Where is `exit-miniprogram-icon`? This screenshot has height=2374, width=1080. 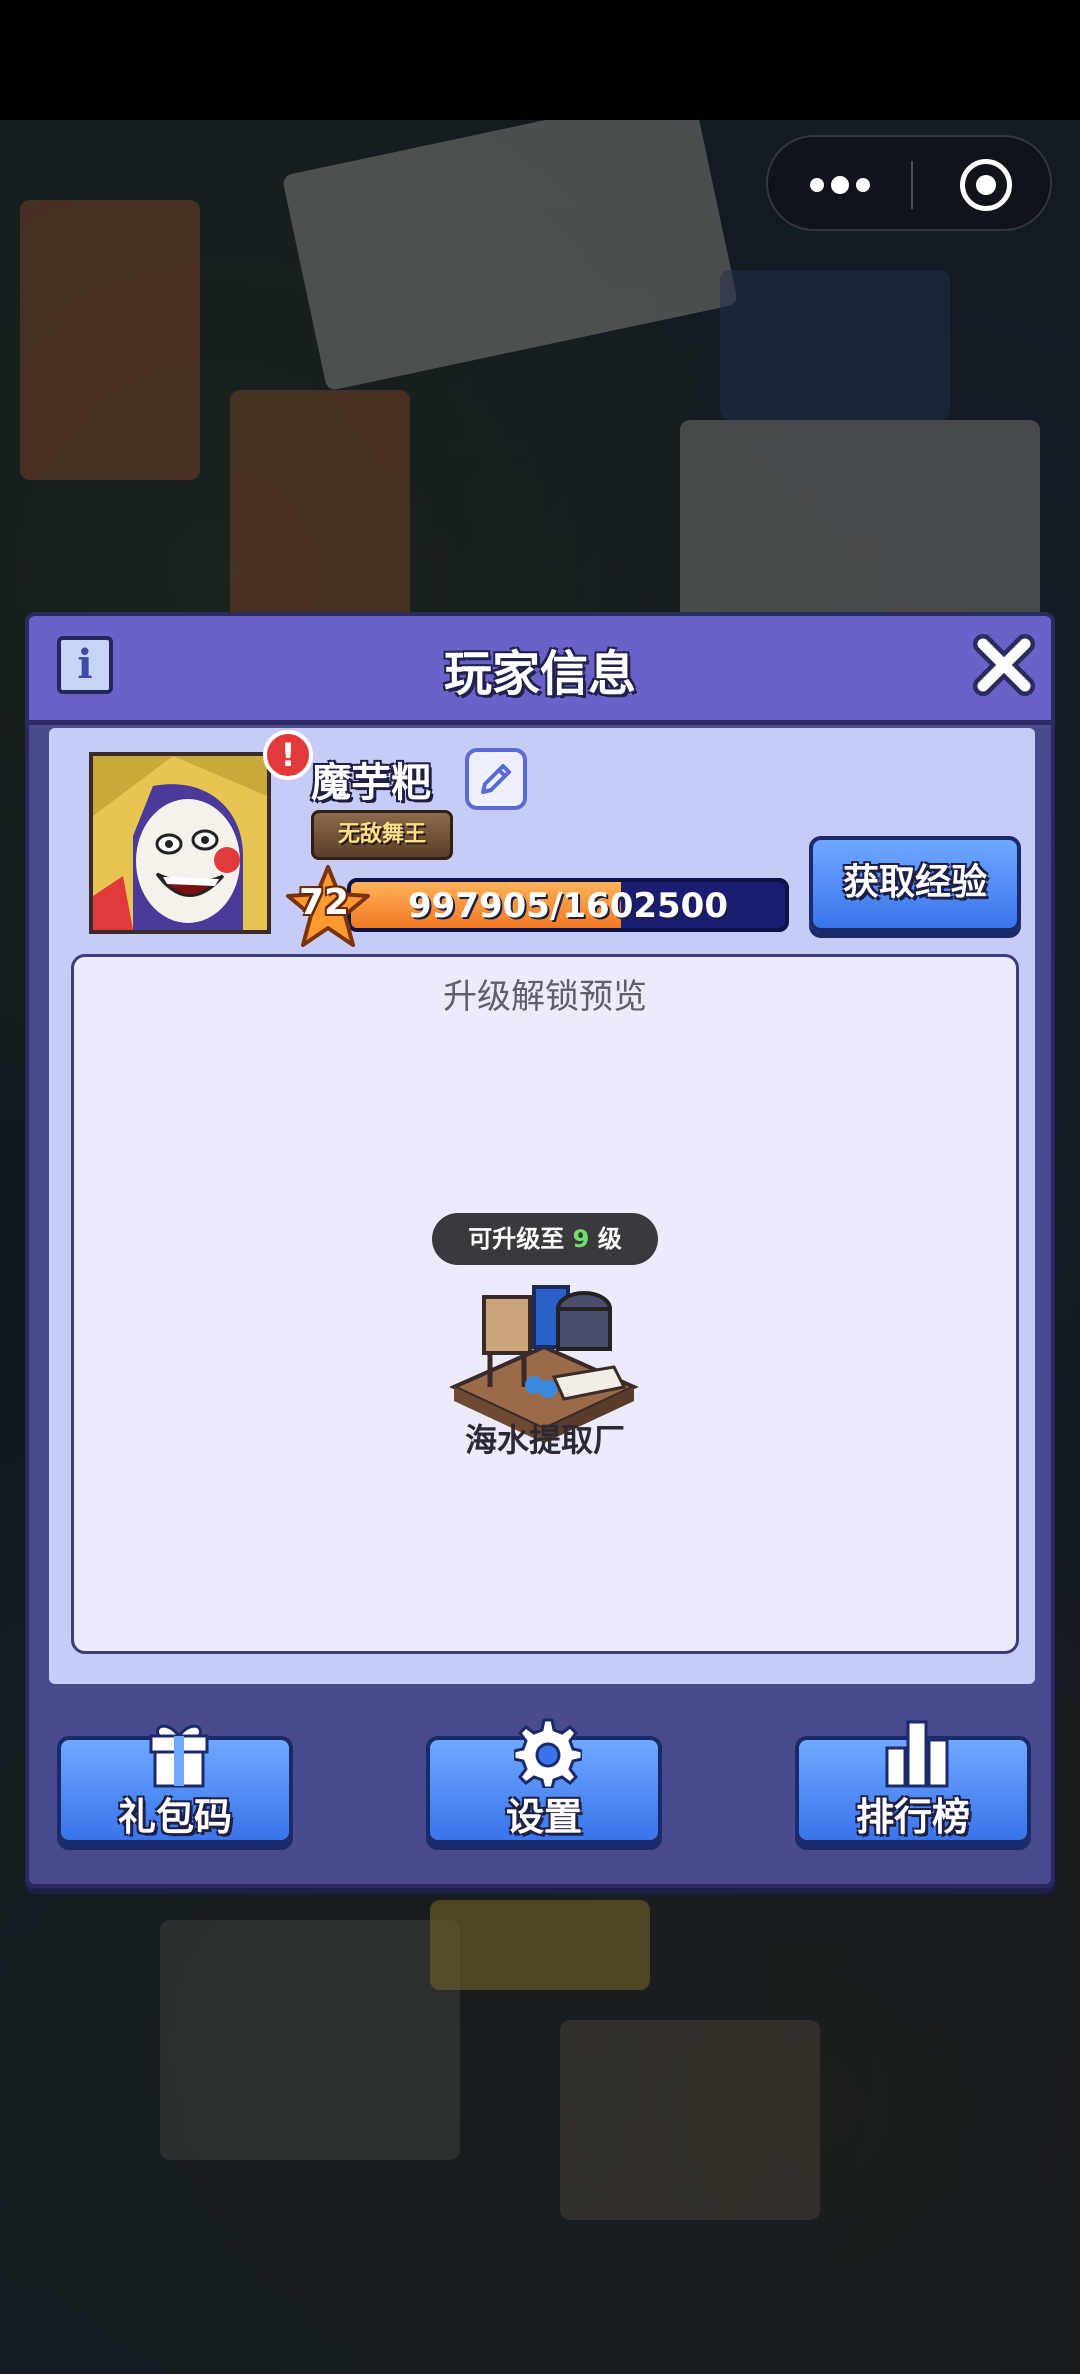
exit-miniprogram-icon is located at coordinates (986, 185).